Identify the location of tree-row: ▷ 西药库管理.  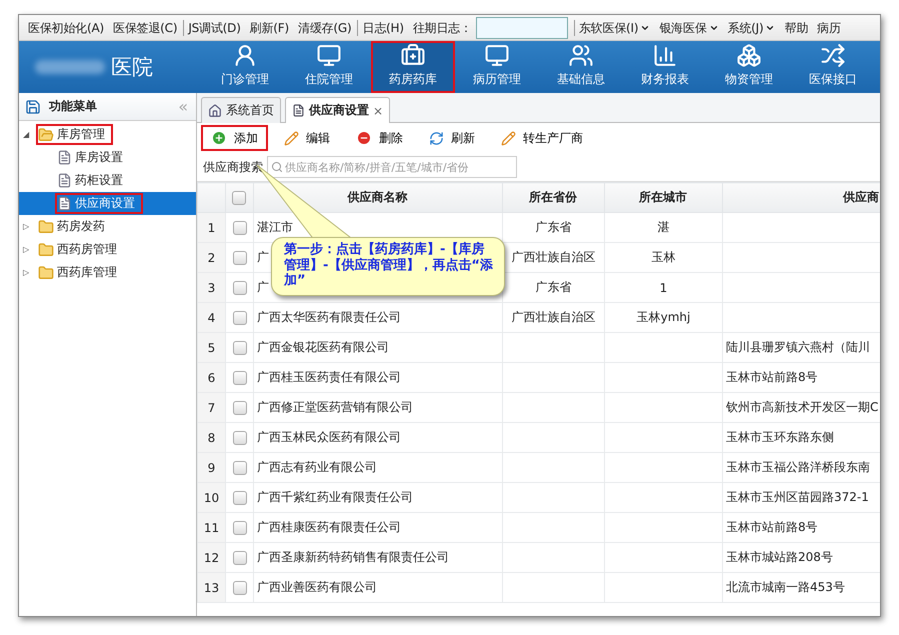
(107, 272).